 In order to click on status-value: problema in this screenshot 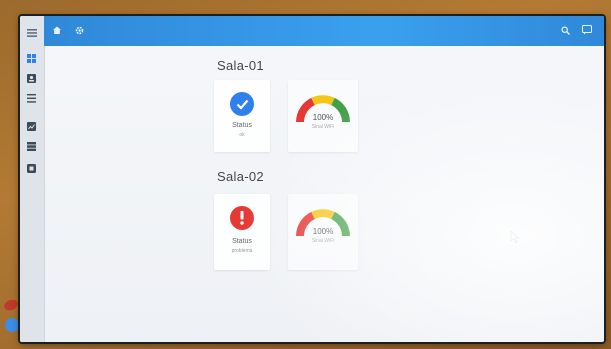, I will do `click(242, 251)`.